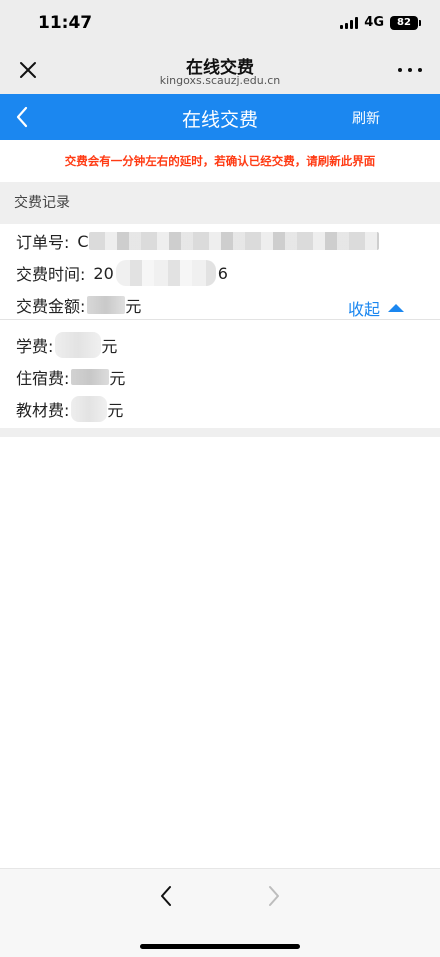  I want to click on battery-level: 82, so click(404, 22).